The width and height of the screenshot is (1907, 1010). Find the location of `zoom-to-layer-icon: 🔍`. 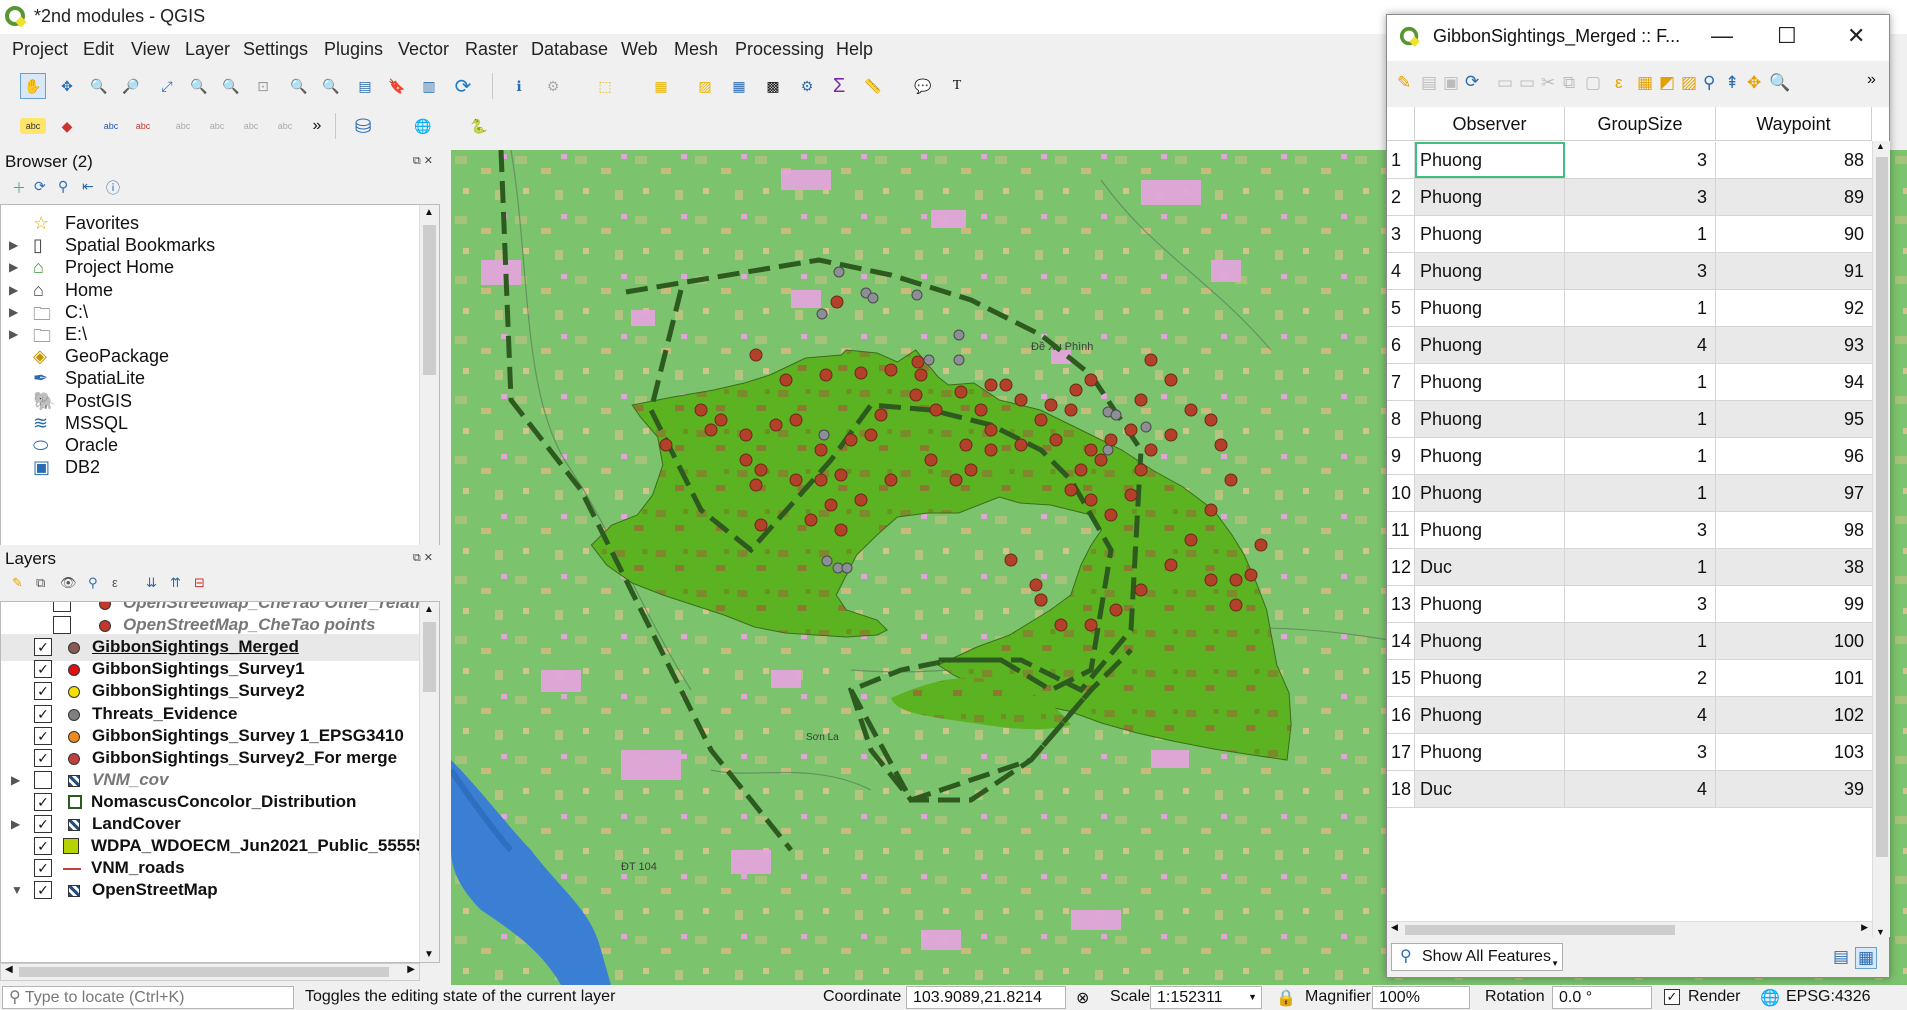

zoom-to-layer-icon: 🔍 is located at coordinates (231, 86).